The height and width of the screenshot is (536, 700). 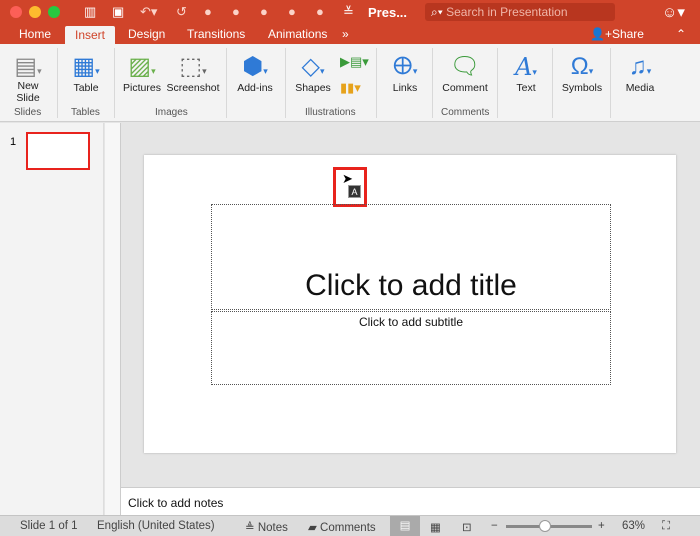 I want to click on customize-toolbar-icon: ≚, so click(x=348, y=12).